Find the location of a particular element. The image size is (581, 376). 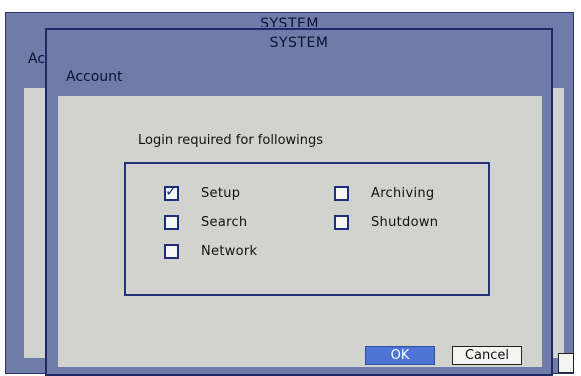

background-button is located at coordinates (566, 363).